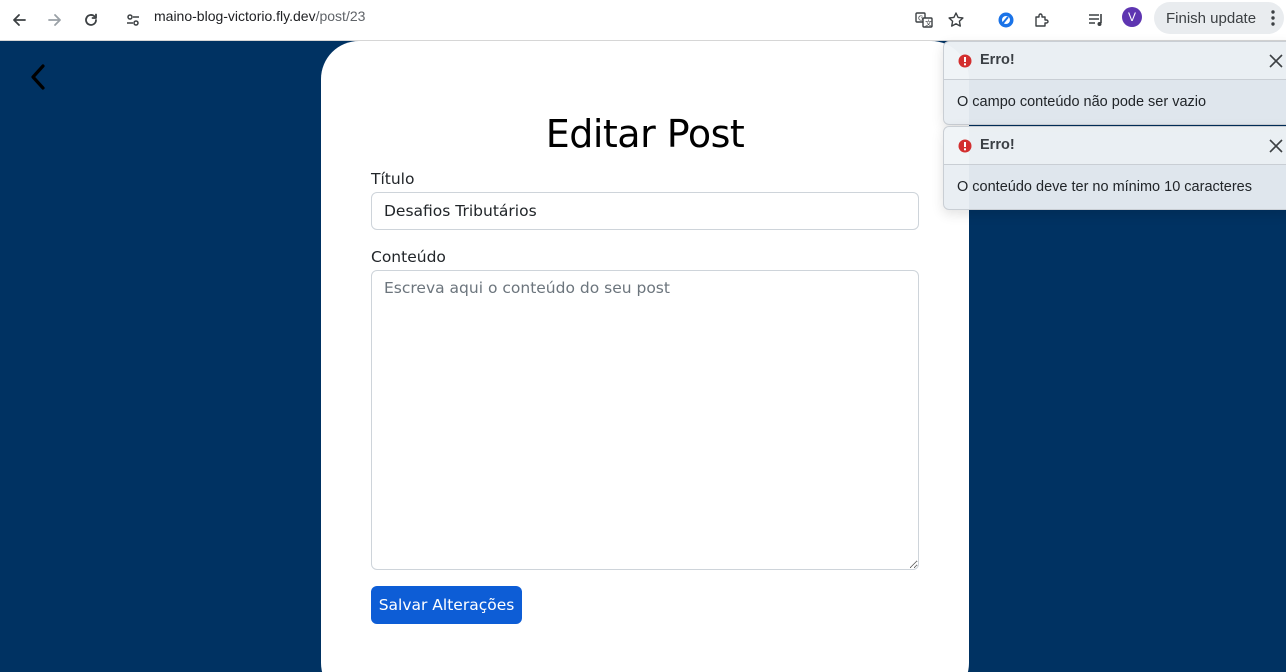 The width and height of the screenshot is (1286, 672). Describe the element at coordinates (645, 211) in the screenshot. I see `title-input` at that location.